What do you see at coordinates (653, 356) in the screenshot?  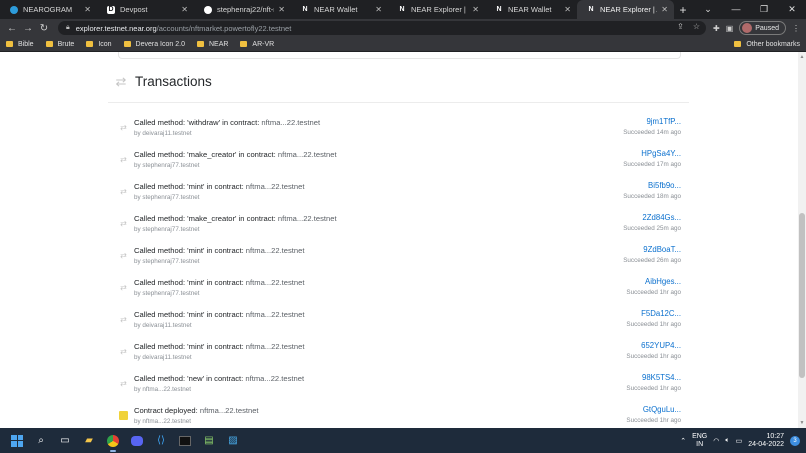 I see `transaction-status: Succeeded 1hr ago` at bounding box center [653, 356].